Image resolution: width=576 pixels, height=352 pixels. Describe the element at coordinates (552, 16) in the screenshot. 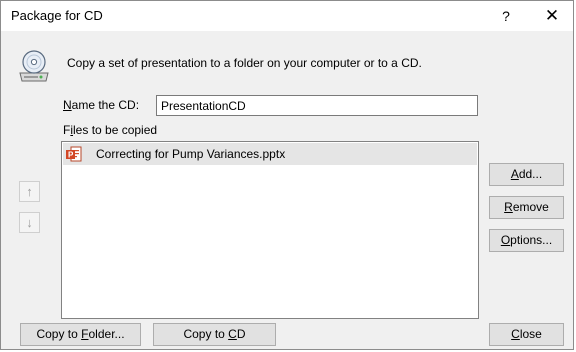

I see `close-window-button: ✕` at that location.